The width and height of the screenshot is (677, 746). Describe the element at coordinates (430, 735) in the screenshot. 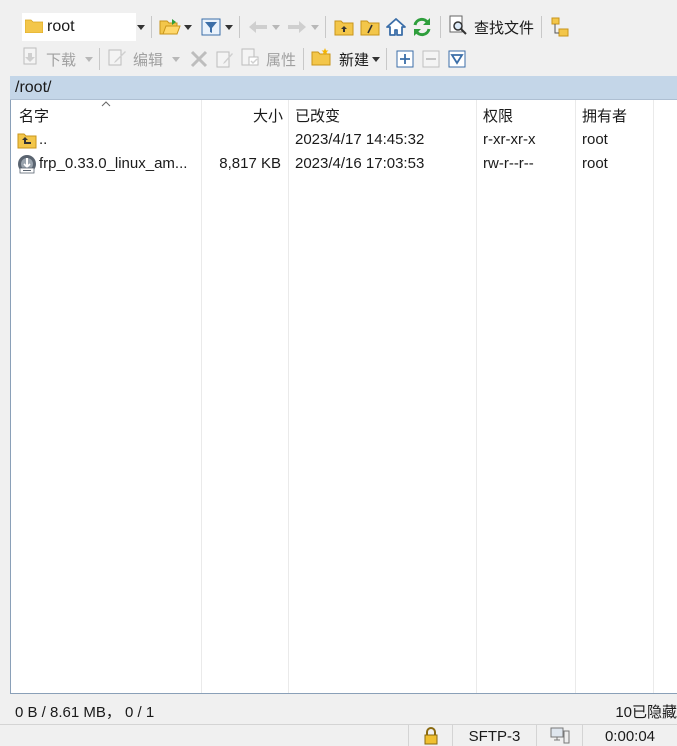

I see `lock-icon` at that location.